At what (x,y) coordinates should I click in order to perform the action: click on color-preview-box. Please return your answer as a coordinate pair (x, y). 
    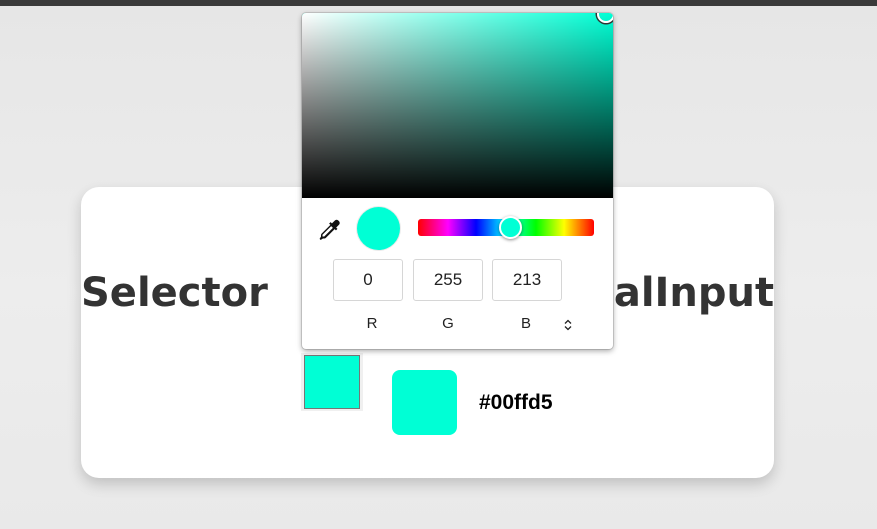
    Looking at the image, I should click on (424, 402).